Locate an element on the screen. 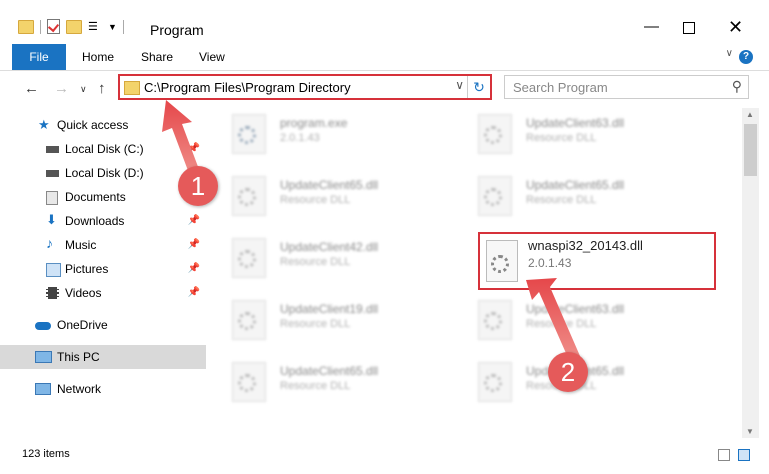 The width and height of the screenshot is (769, 474). callout-2: 2 is located at coordinates (568, 372).